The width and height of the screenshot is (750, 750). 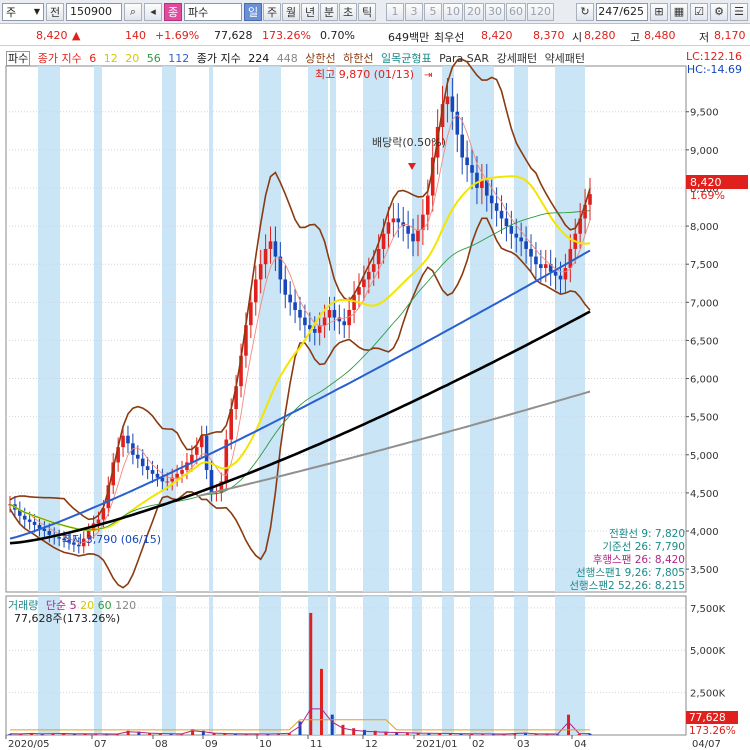 I want to click on legend-ma-label: 종가 지수, so click(x=60, y=58).